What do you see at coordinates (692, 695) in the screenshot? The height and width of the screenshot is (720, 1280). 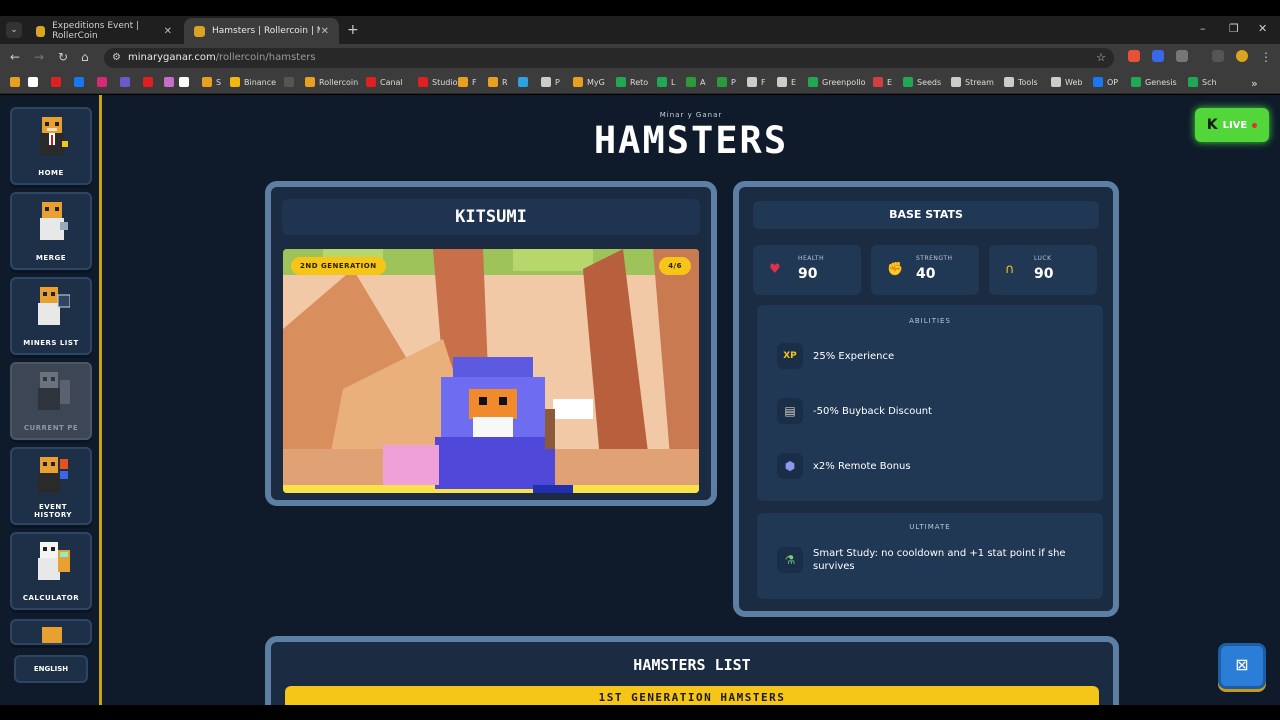 I see `first-generation-header: 1ST GENERATION HAMSTERS` at bounding box center [692, 695].